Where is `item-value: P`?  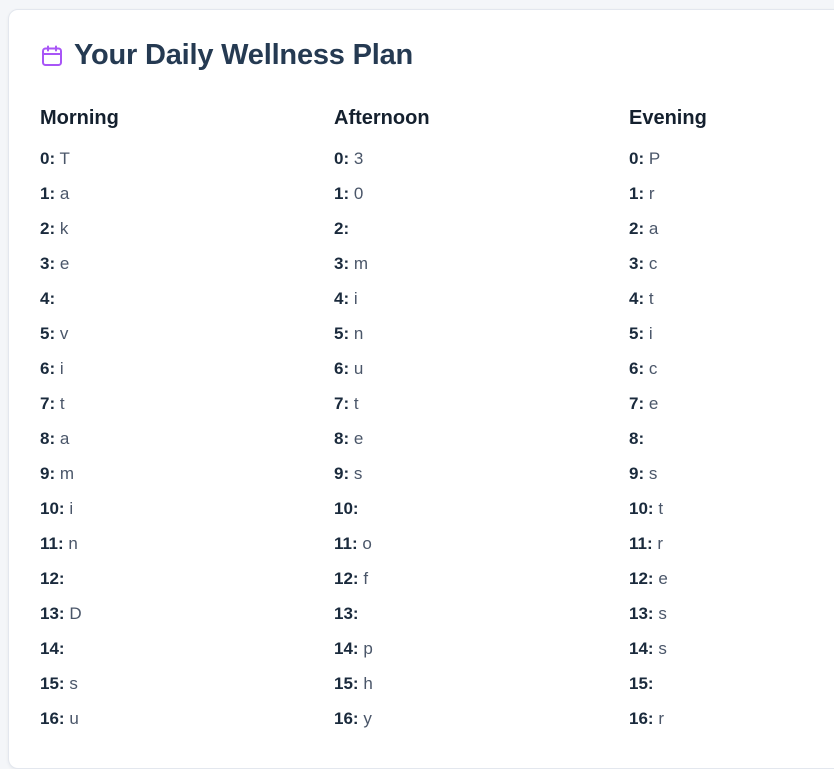
item-value: P is located at coordinates (654, 158).